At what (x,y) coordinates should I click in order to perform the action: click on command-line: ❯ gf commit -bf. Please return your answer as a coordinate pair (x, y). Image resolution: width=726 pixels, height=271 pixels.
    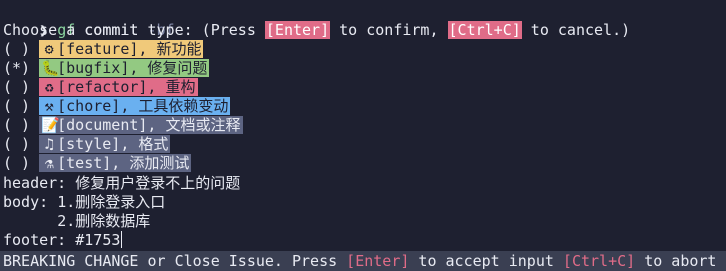
    Looking at the image, I should click on (88, 20).